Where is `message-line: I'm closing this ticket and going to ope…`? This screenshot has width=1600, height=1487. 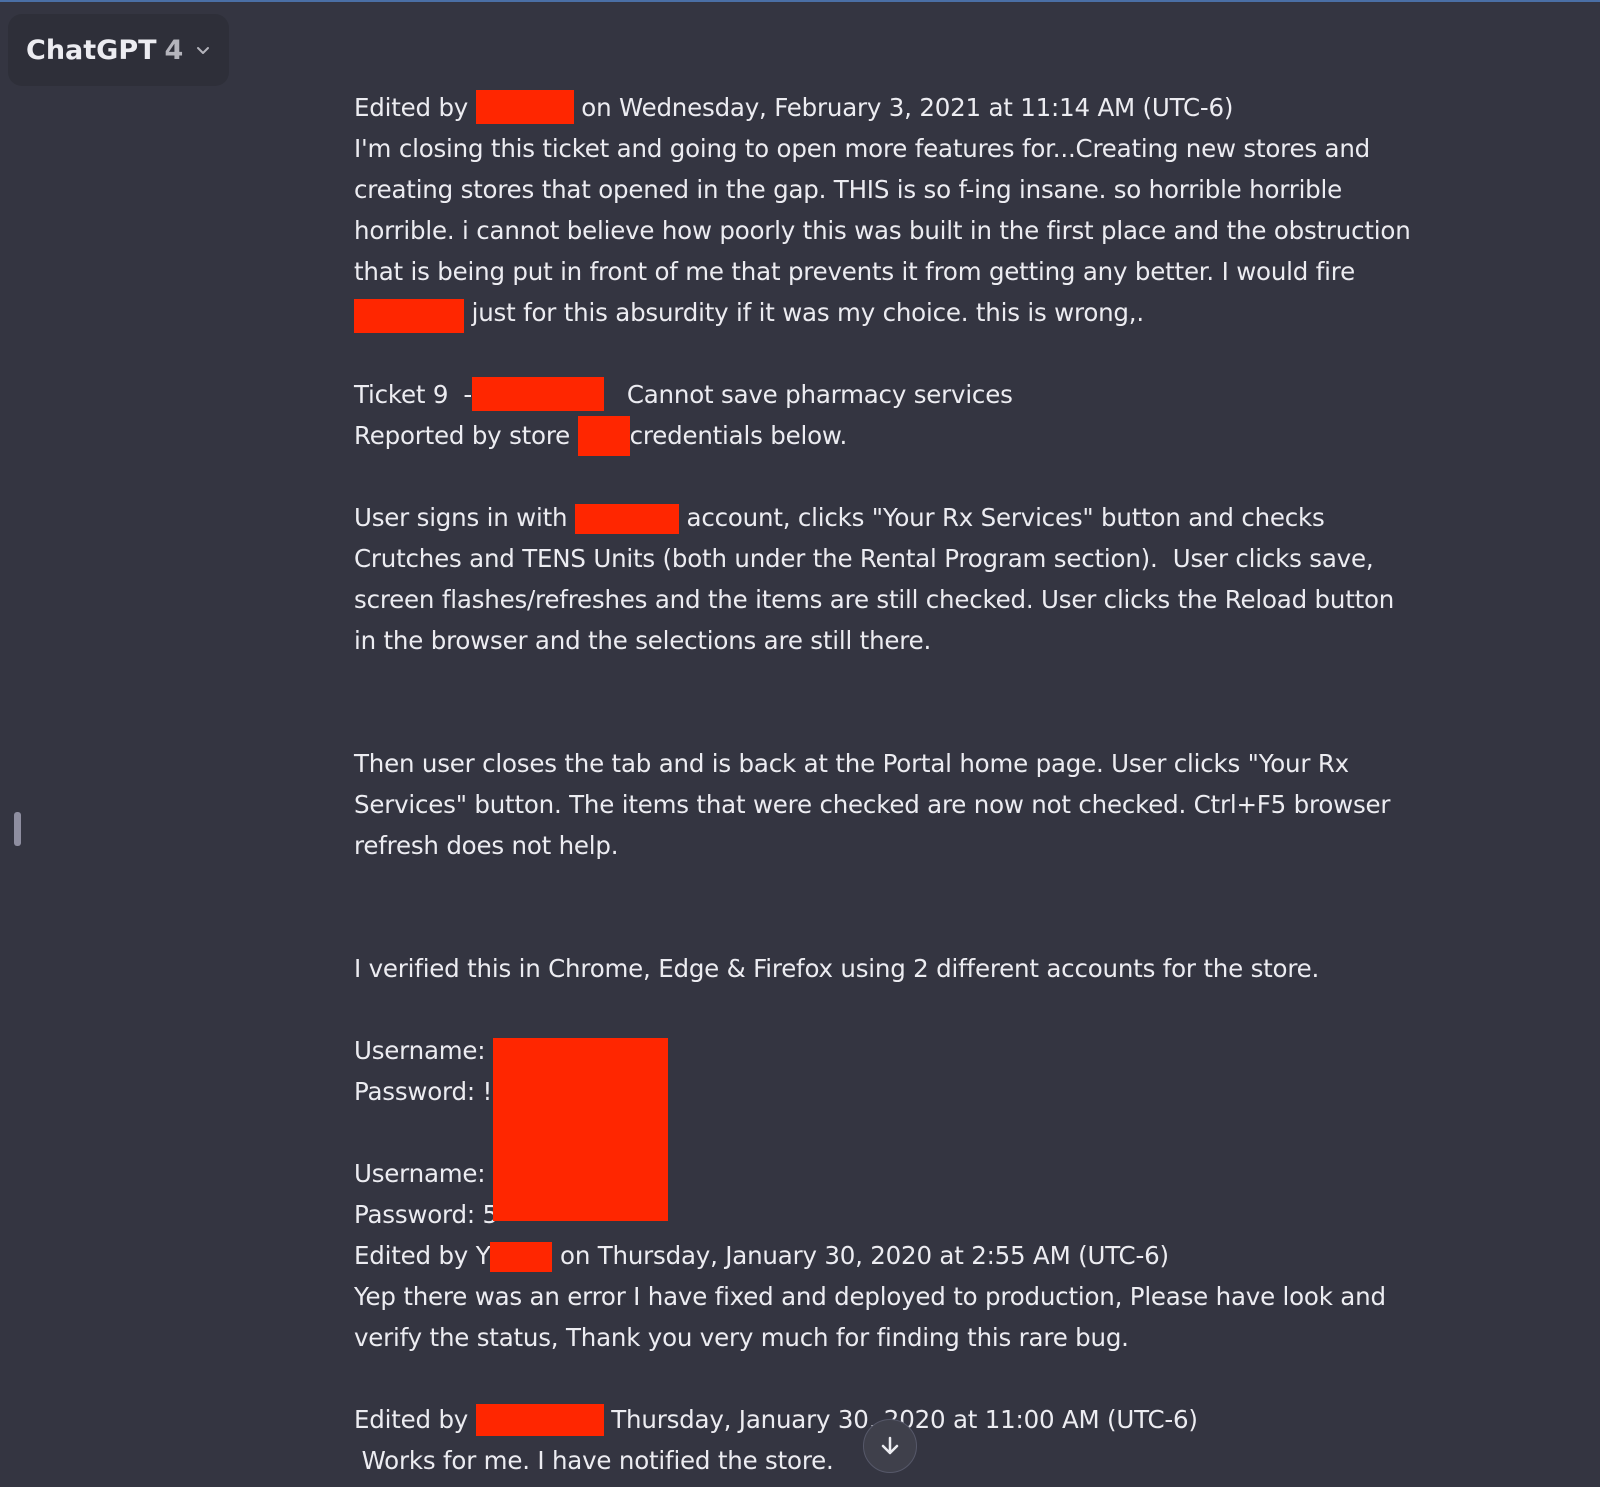 message-line: I'm closing this ticket and going to ope… is located at coordinates (862, 148).